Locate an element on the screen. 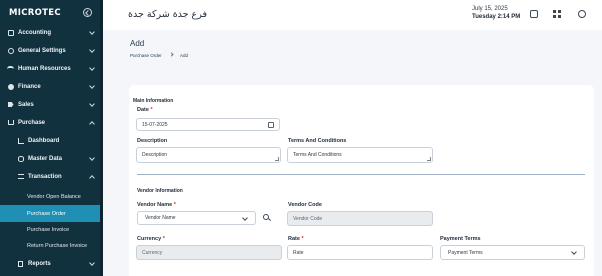  chevron-right-icon is located at coordinates (171, 54).